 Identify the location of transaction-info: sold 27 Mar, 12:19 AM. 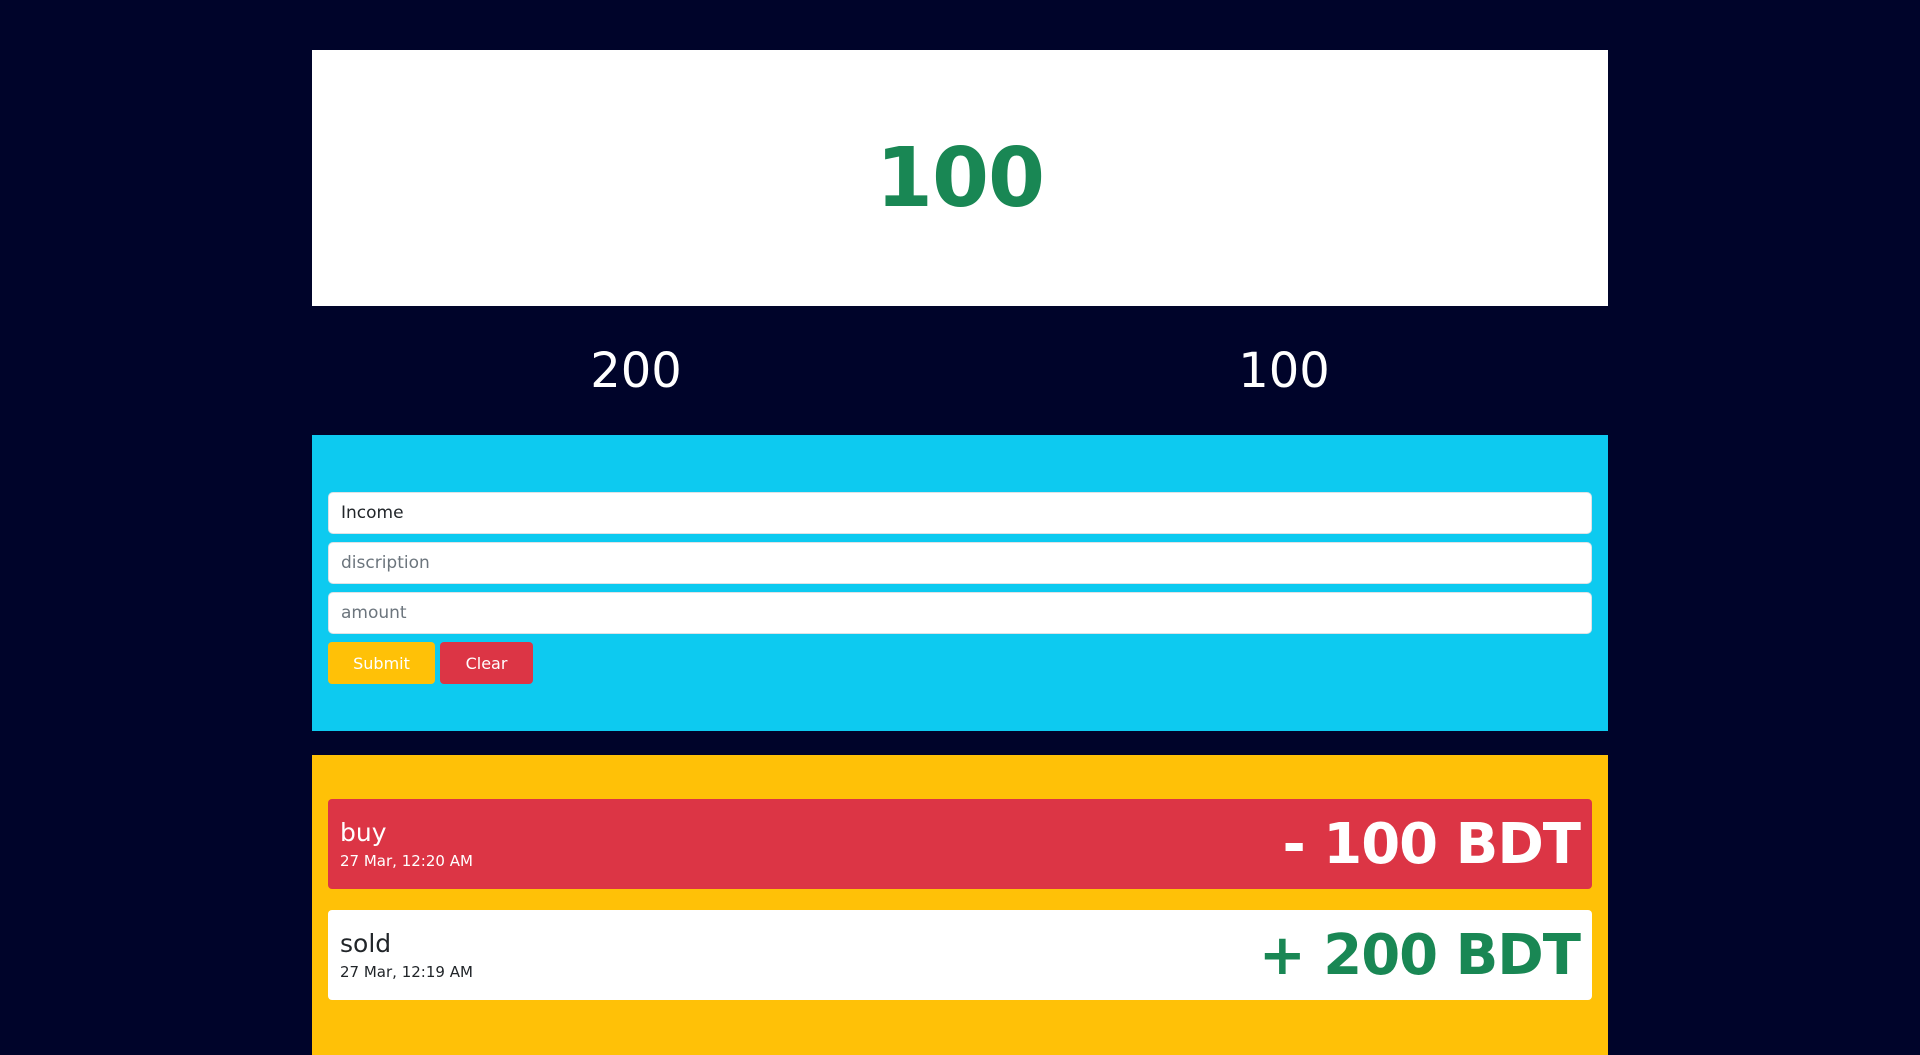
(406, 955).